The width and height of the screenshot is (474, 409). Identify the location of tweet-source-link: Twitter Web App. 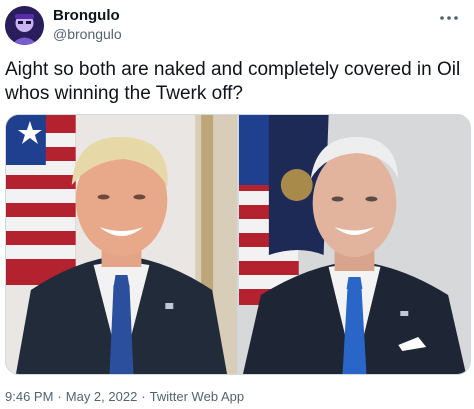
(197, 397).